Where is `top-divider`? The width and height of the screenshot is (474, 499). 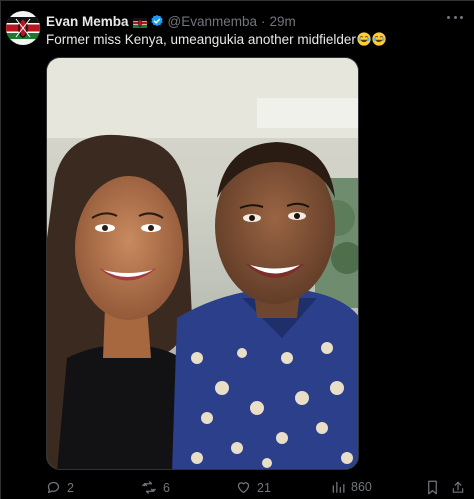 top-divider is located at coordinates (237, 0).